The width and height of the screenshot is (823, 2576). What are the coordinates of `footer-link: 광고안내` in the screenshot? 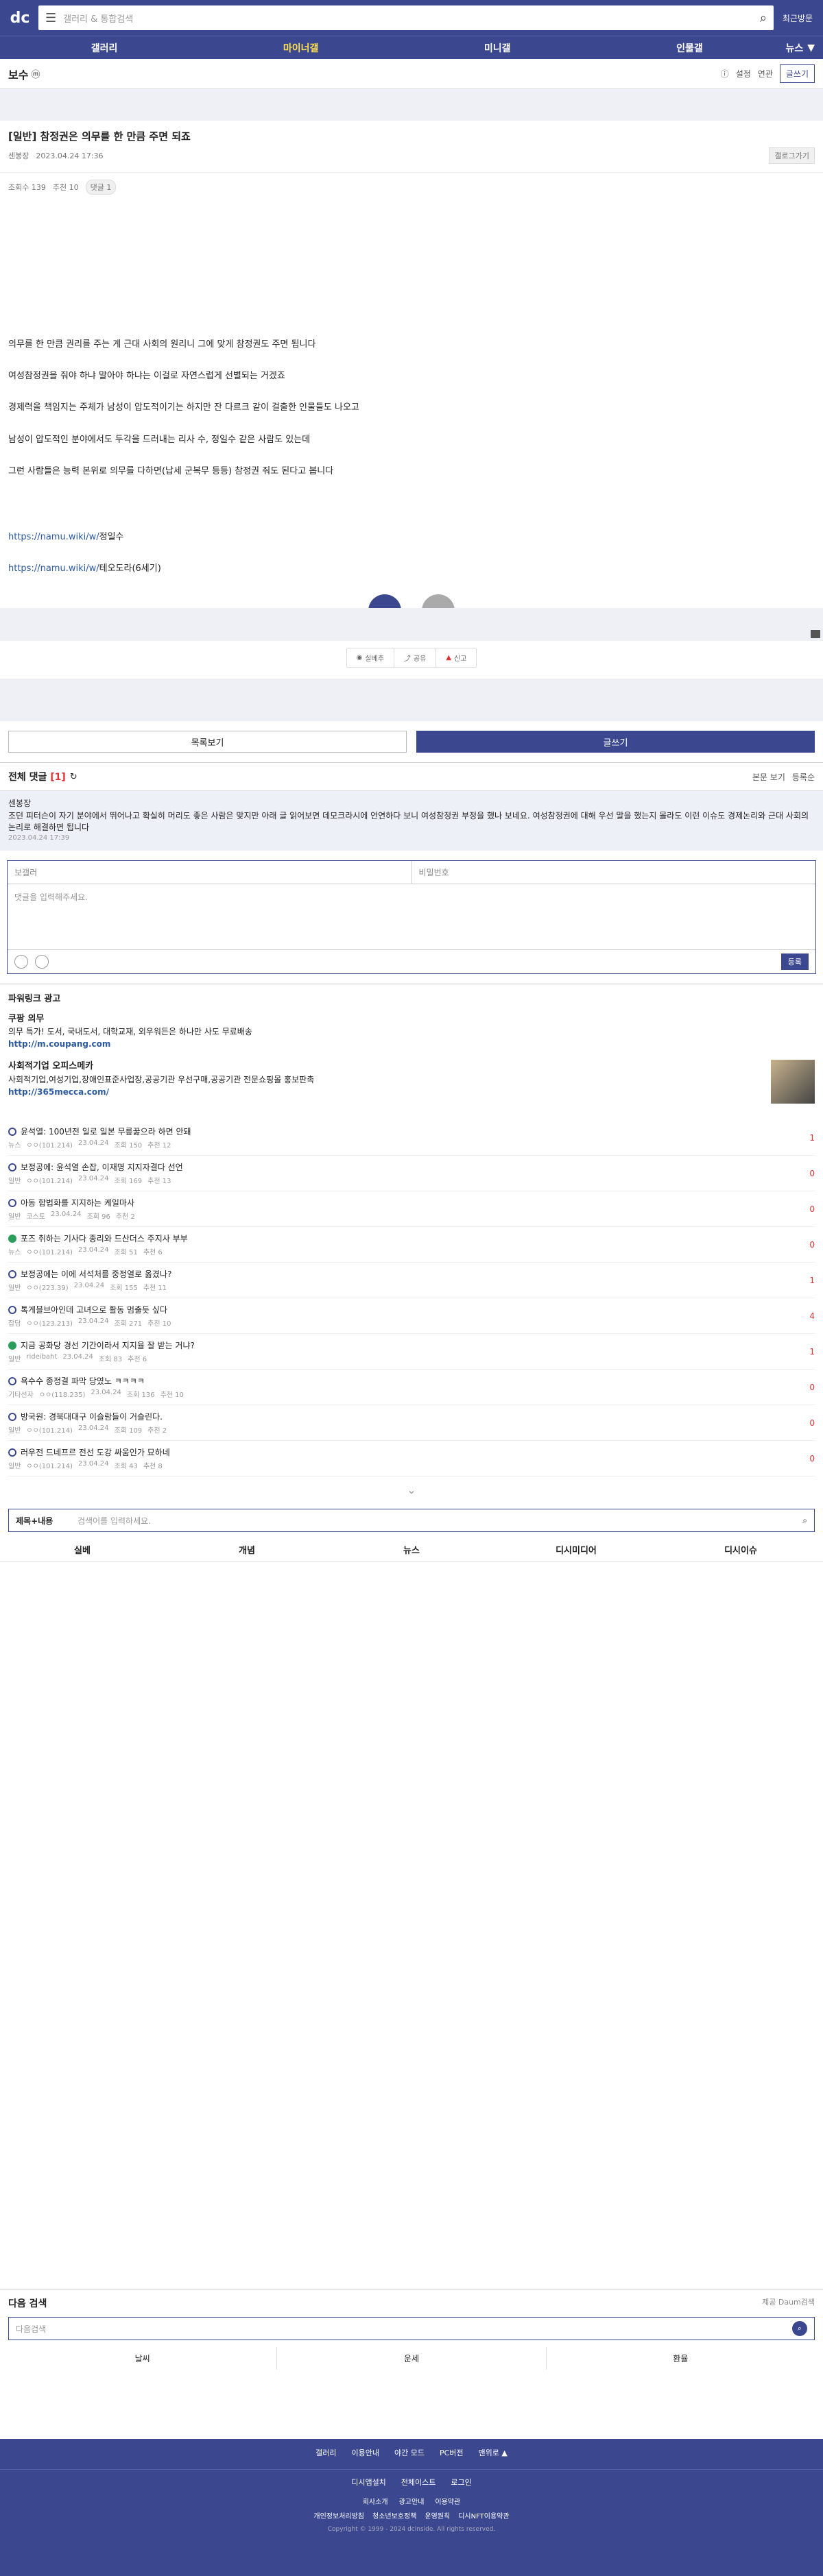 It's located at (412, 2501).